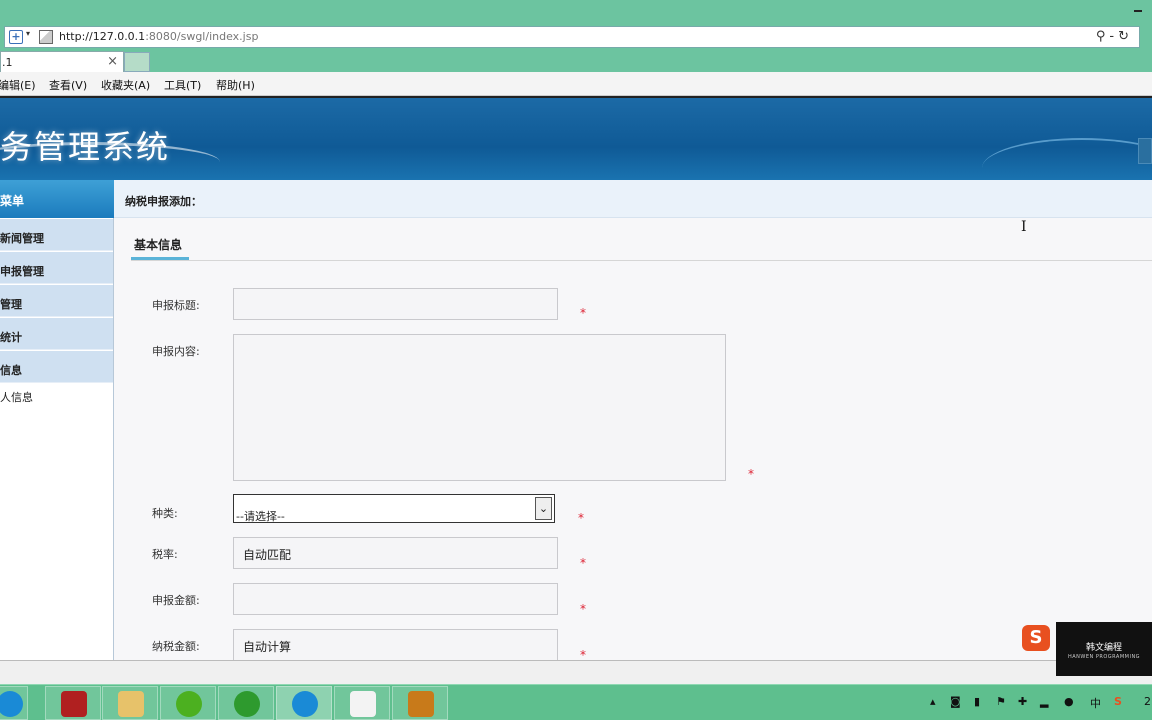 The height and width of the screenshot is (720, 1152). I want to click on chevron-down-icon: ⌄, so click(543, 508).